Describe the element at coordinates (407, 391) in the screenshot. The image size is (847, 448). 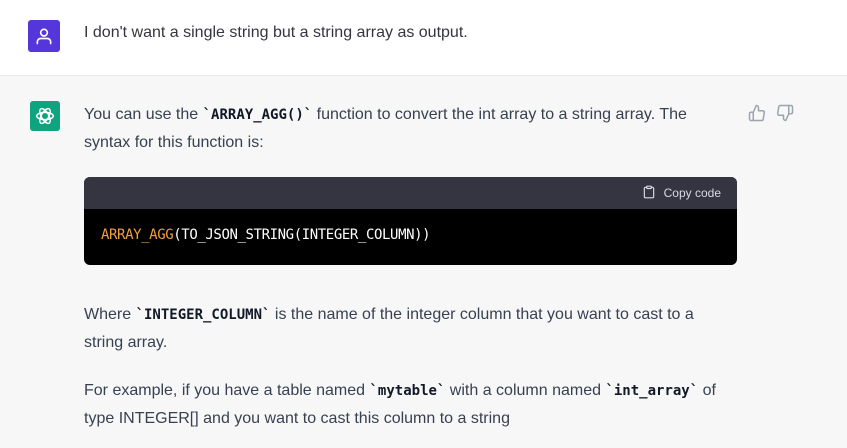
I see `inline-code-mytable: `mytable`` at that location.